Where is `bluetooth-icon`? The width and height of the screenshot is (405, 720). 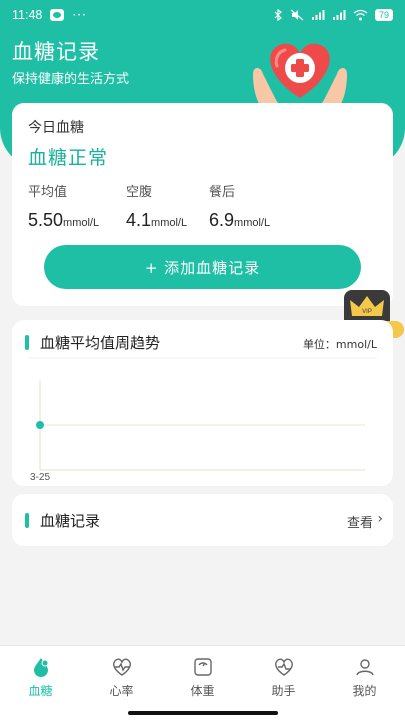
bluetooth-icon is located at coordinates (278, 15).